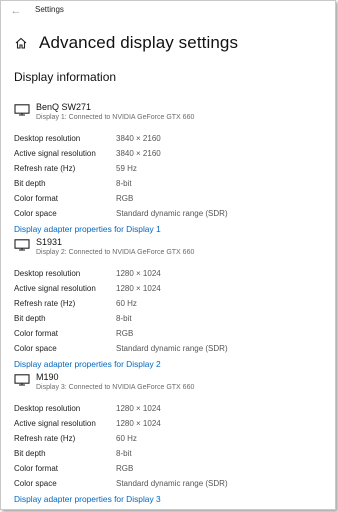 Image resolution: width=338 pixels, height=512 pixels. What do you see at coordinates (126, 168) in the screenshot?
I see `row-value: 59 Hz` at bounding box center [126, 168].